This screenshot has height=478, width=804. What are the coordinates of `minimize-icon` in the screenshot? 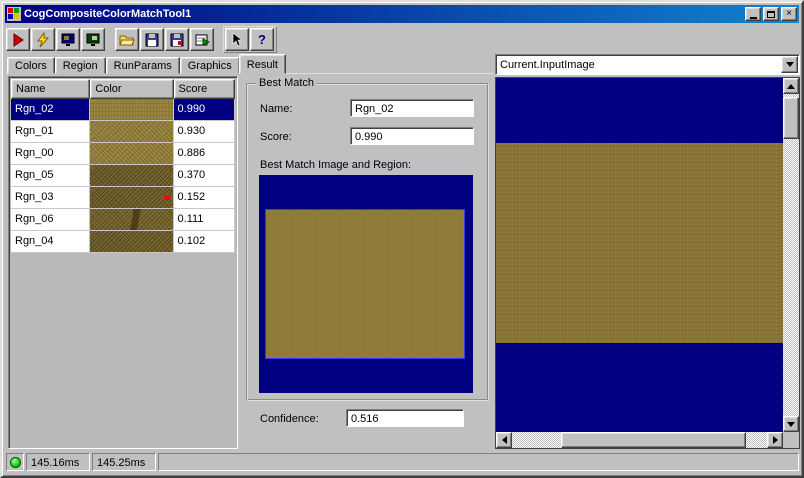 It's located at (753, 17).